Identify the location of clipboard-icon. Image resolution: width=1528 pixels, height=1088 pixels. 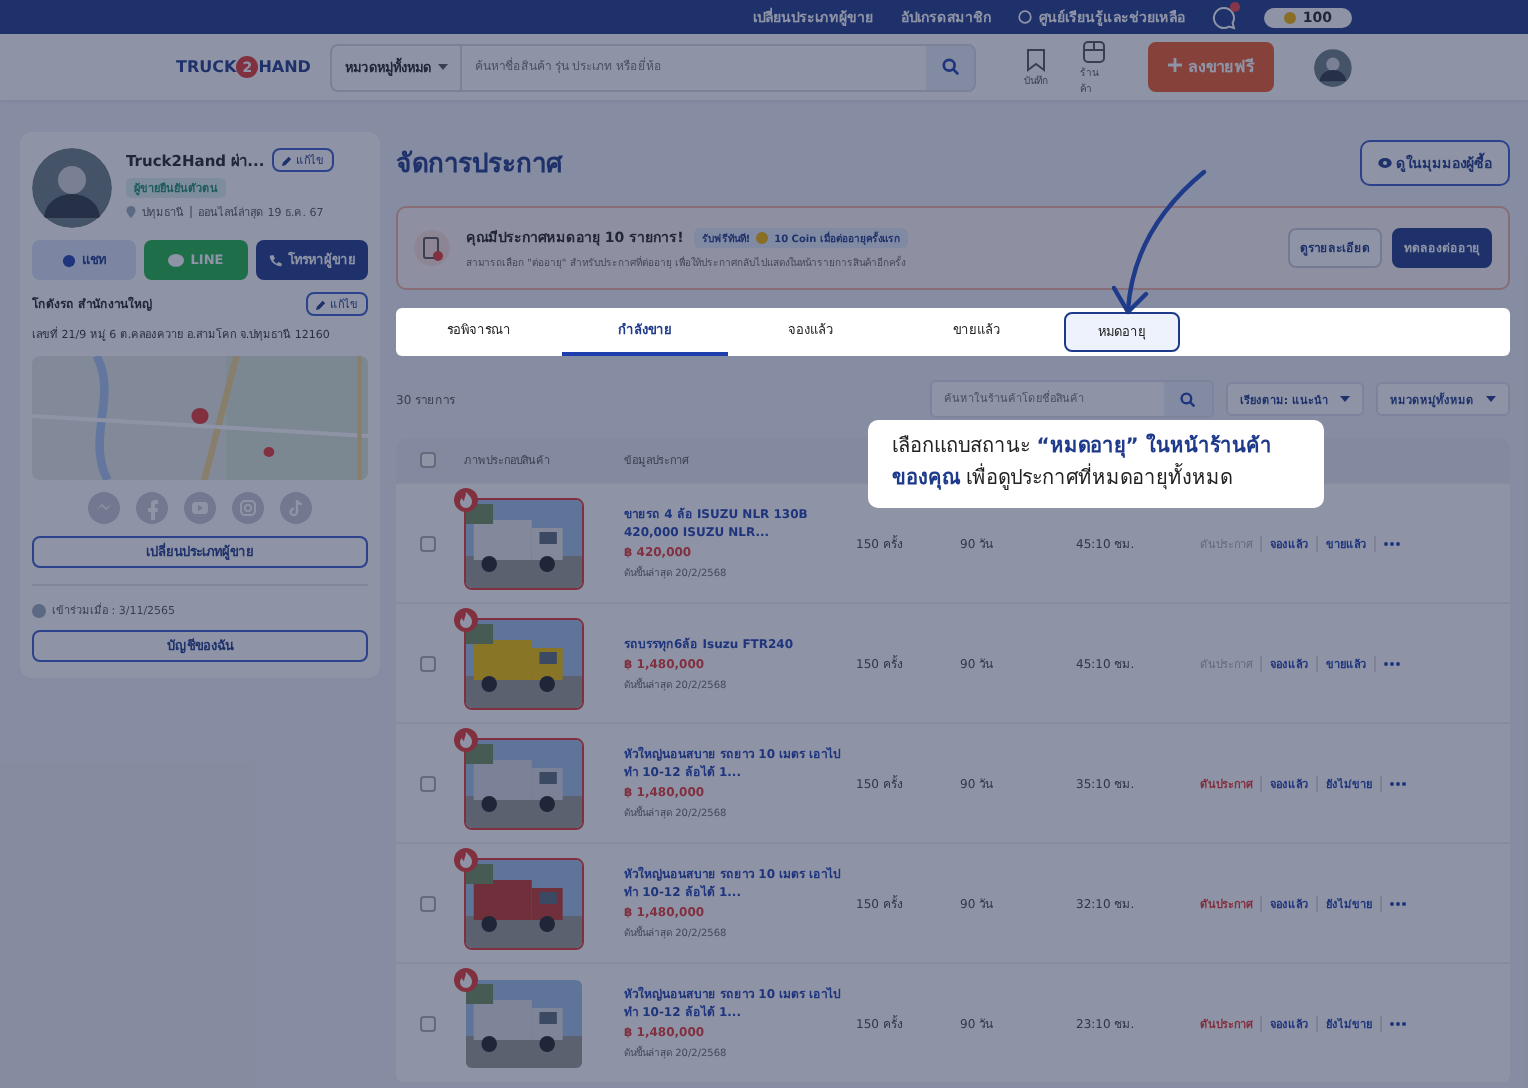
(432, 248).